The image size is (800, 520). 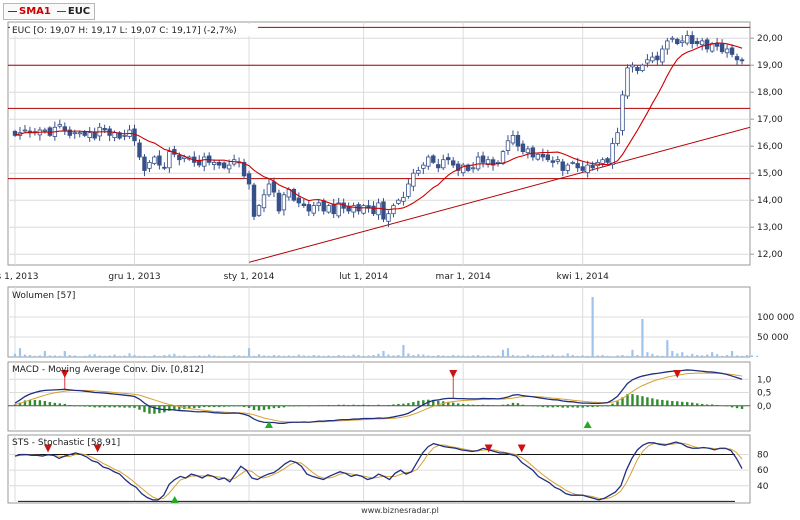 What do you see at coordinates (66, 443) in the screenshot?
I see `stochastic-panel-title: STS - Stochastic [58,91]` at bounding box center [66, 443].